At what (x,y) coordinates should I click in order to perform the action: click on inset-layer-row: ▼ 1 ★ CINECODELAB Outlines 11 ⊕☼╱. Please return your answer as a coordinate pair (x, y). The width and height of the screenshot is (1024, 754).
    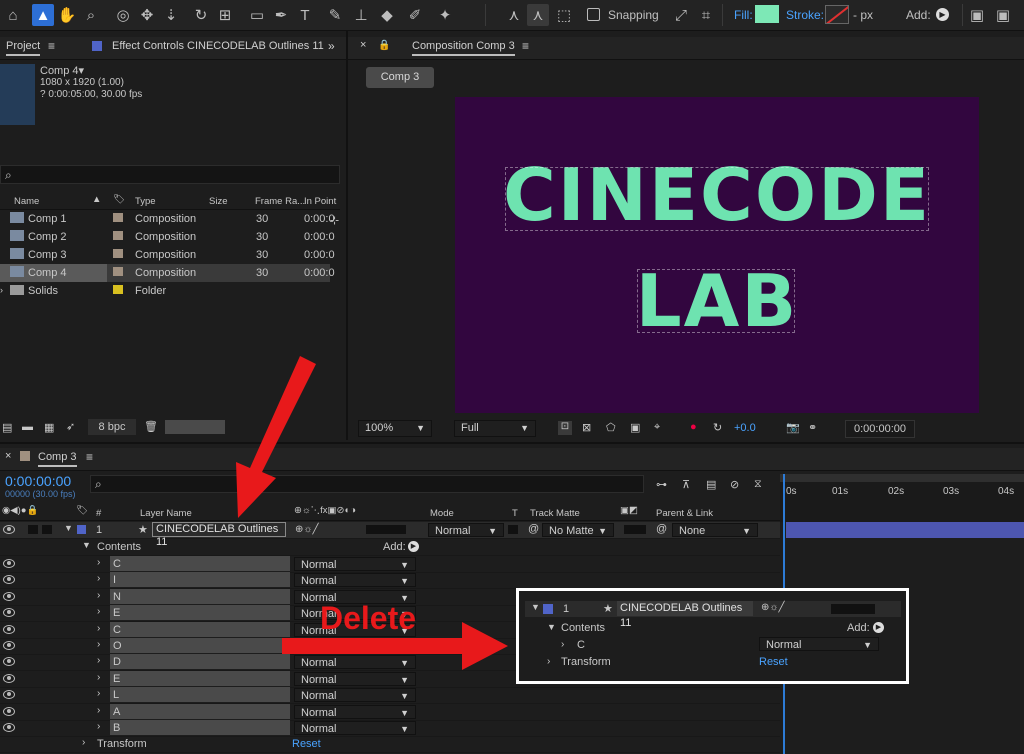
    Looking at the image, I should click on (713, 615).